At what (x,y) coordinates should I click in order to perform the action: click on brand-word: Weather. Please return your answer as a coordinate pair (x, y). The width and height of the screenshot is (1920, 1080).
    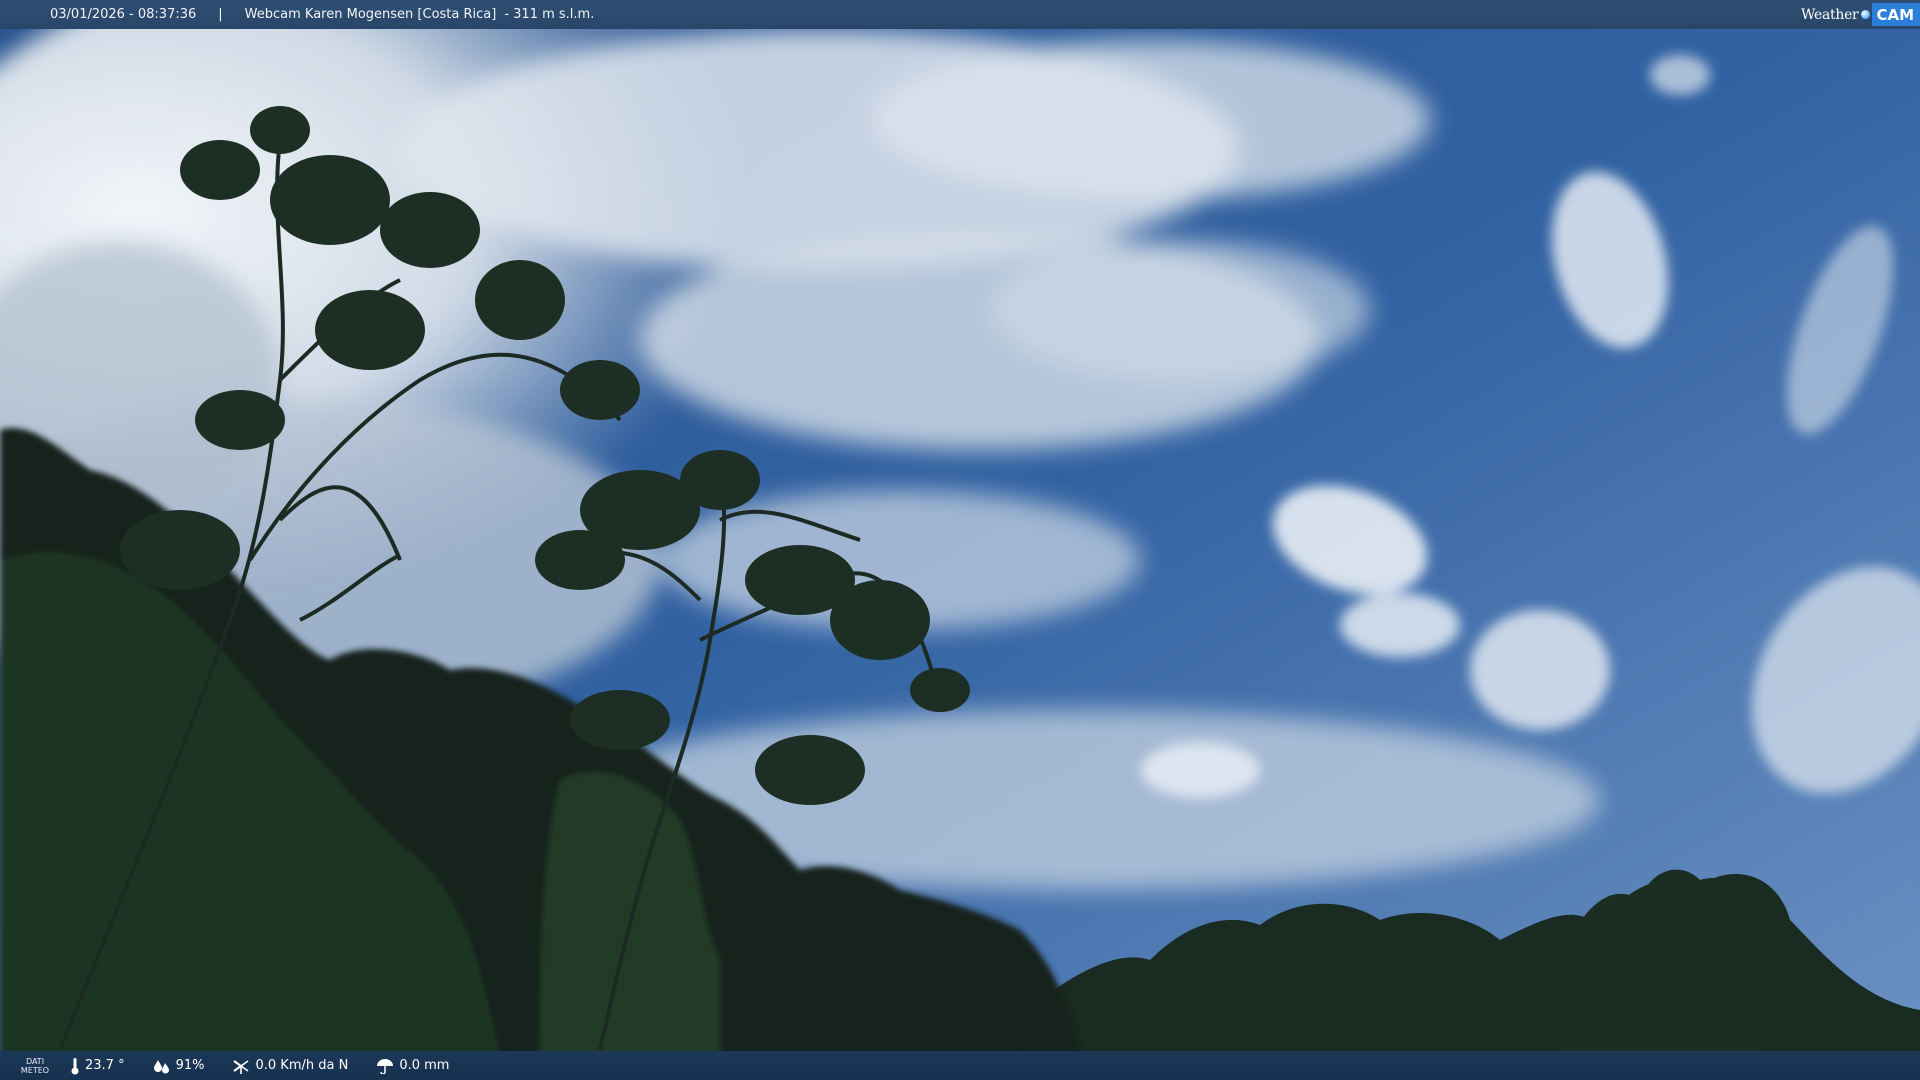
    Looking at the image, I should click on (1830, 14).